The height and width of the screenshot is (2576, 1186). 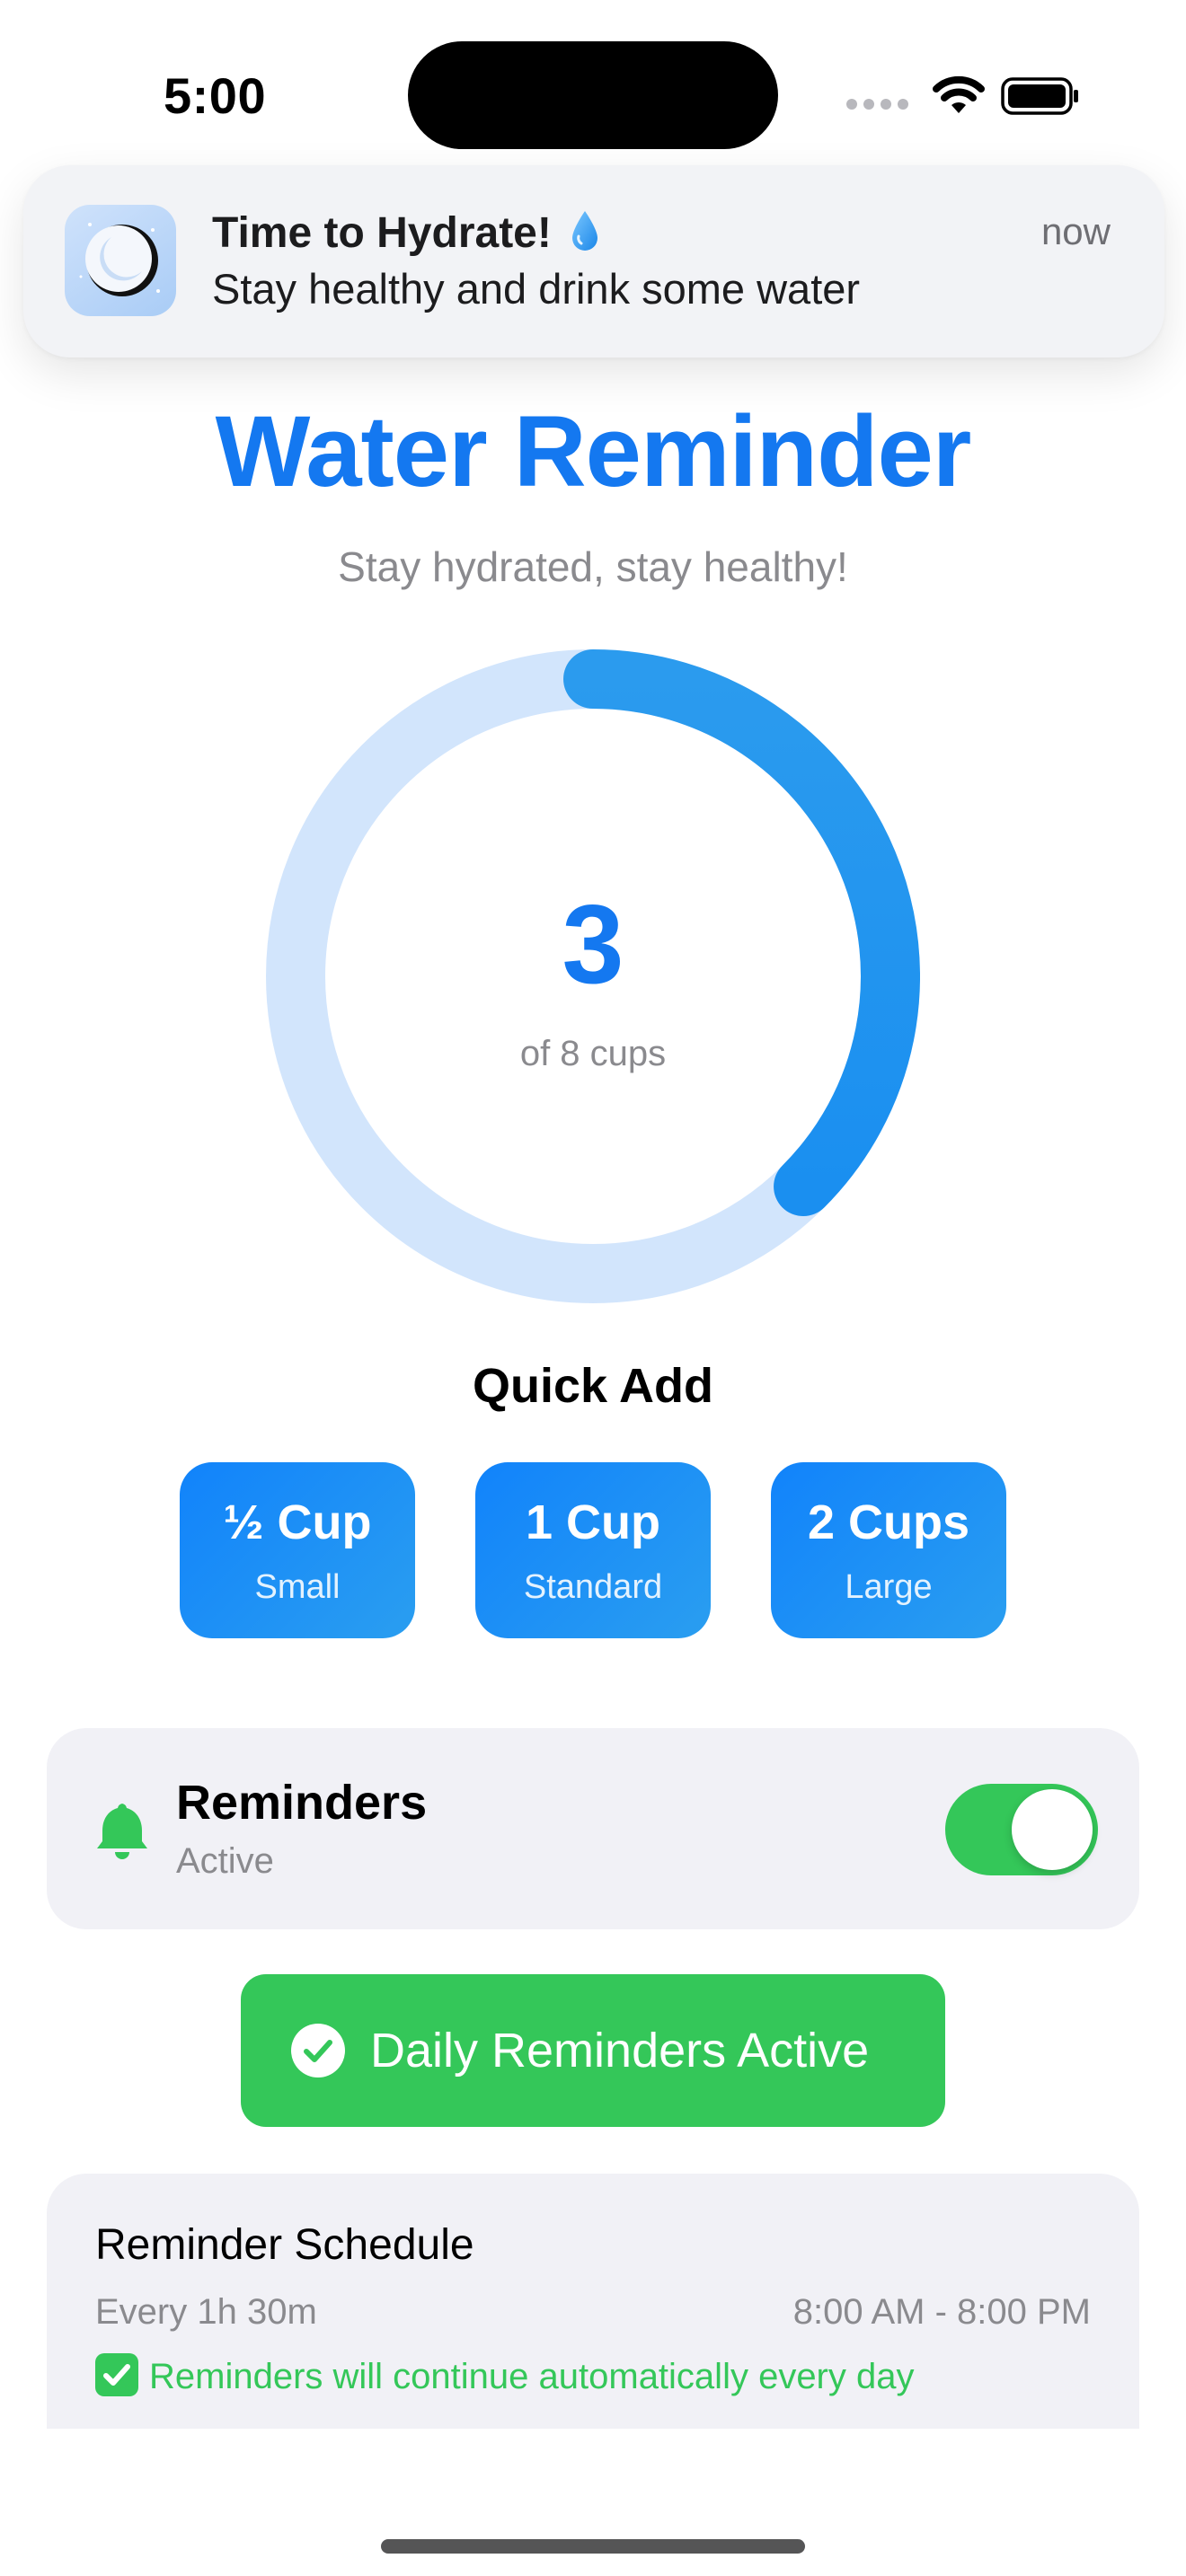 What do you see at coordinates (592, 1522) in the screenshot?
I see `button-label: 1 Cup` at bounding box center [592, 1522].